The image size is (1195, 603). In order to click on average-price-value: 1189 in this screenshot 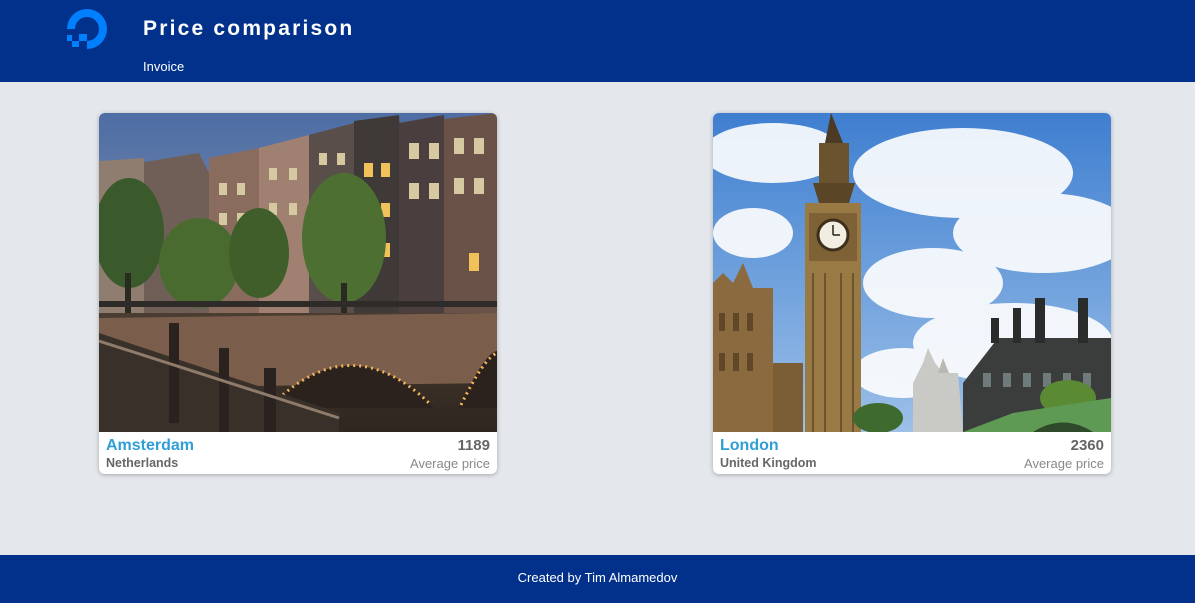, I will do `click(473, 445)`.